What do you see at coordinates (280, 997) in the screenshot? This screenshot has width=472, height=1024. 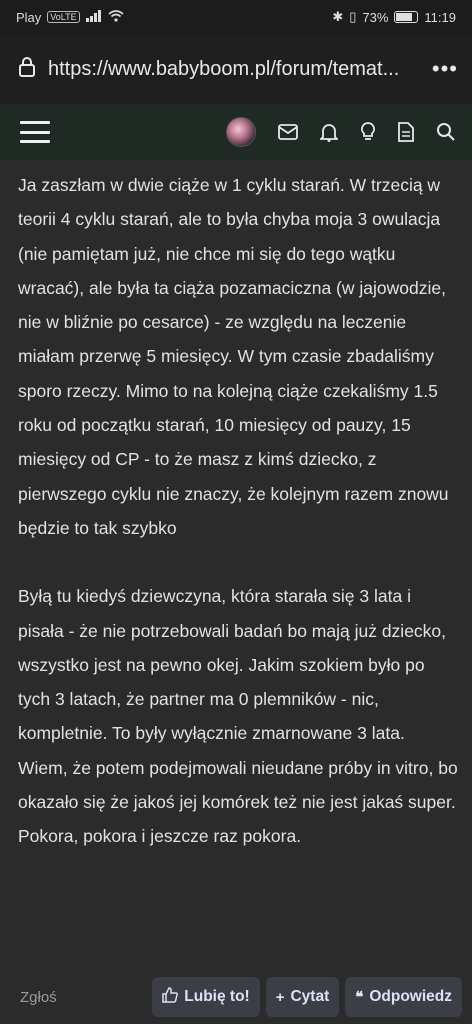 I see `plus-icon: +` at bounding box center [280, 997].